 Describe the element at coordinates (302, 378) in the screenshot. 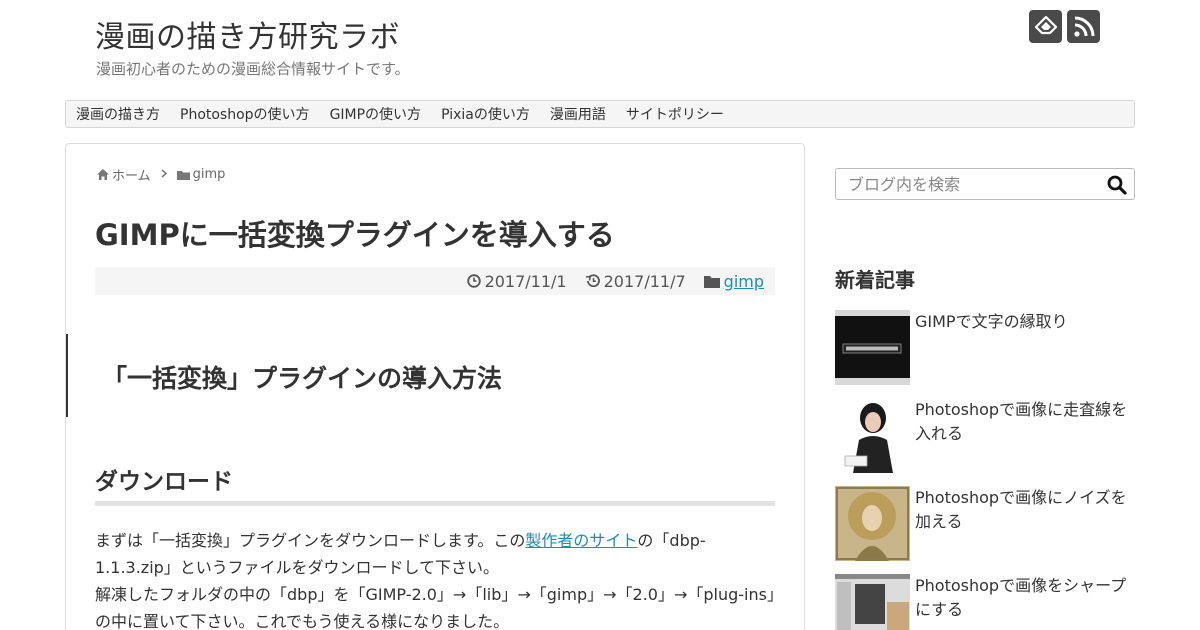

I see `section-heading: 「一括変換」プラグインの導入方法` at that location.